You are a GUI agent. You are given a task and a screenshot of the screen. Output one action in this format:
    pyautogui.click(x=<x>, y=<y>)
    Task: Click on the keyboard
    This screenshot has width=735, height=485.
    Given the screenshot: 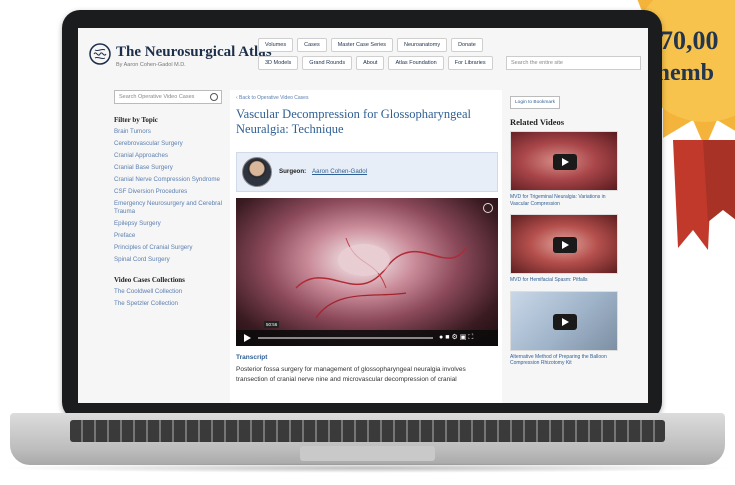 What is the action you would take?
    pyautogui.click(x=367, y=431)
    